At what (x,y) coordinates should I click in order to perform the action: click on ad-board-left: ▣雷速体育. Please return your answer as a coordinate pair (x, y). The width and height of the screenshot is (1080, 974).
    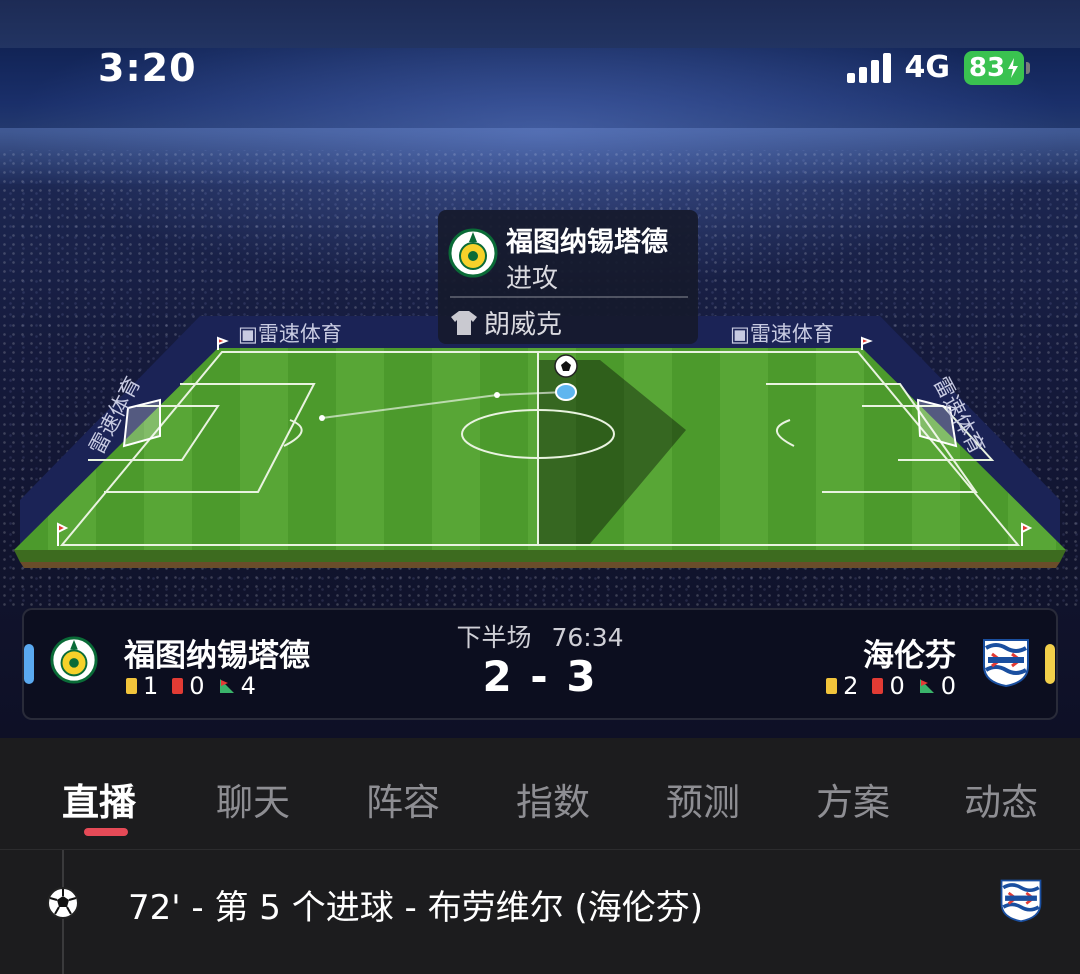
    Looking at the image, I should click on (290, 334).